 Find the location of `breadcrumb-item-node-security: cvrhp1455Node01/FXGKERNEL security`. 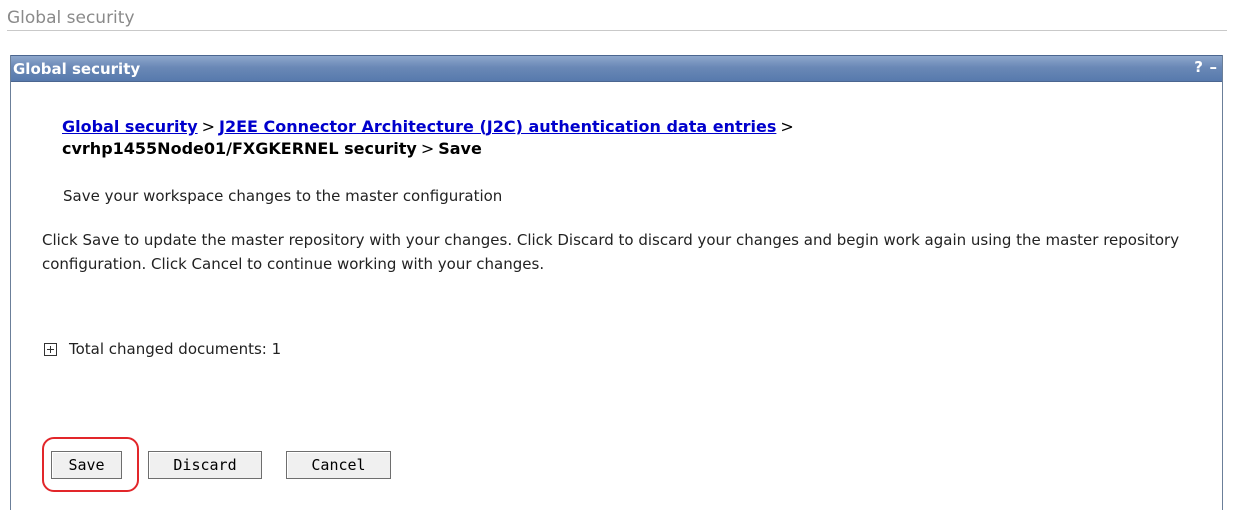

breadcrumb-item-node-security: cvrhp1455Node01/FXGKERNEL security is located at coordinates (239, 148).